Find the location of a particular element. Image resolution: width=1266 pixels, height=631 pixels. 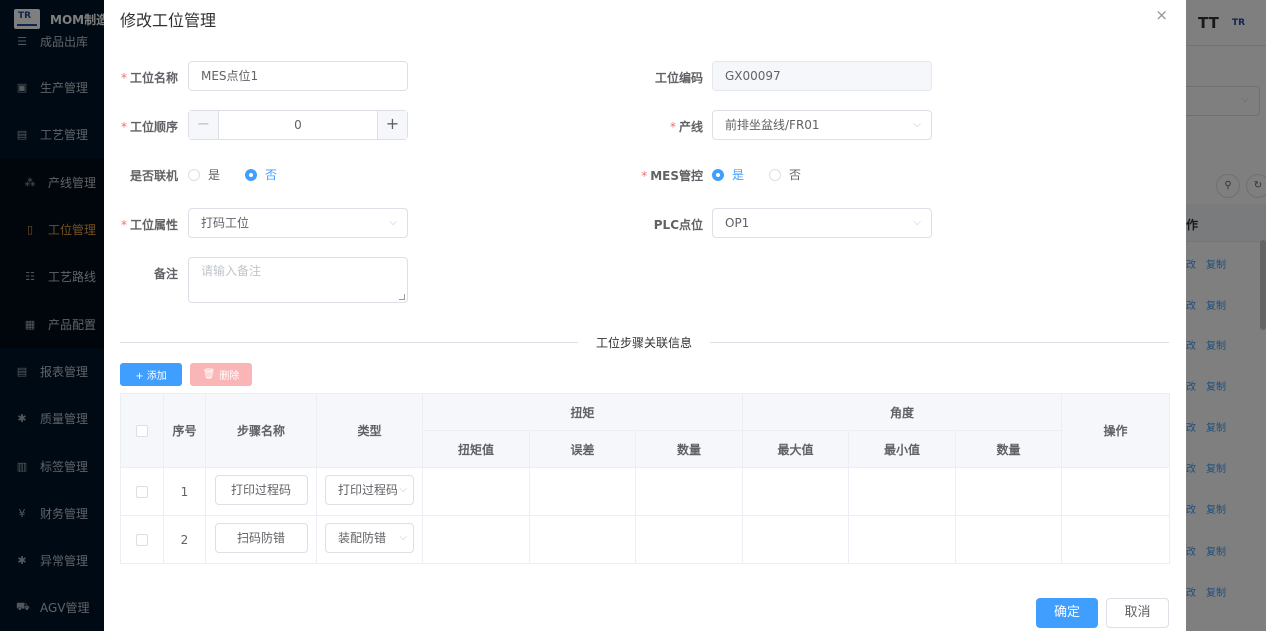

step-name-input: 打印过程码 is located at coordinates (261, 490).